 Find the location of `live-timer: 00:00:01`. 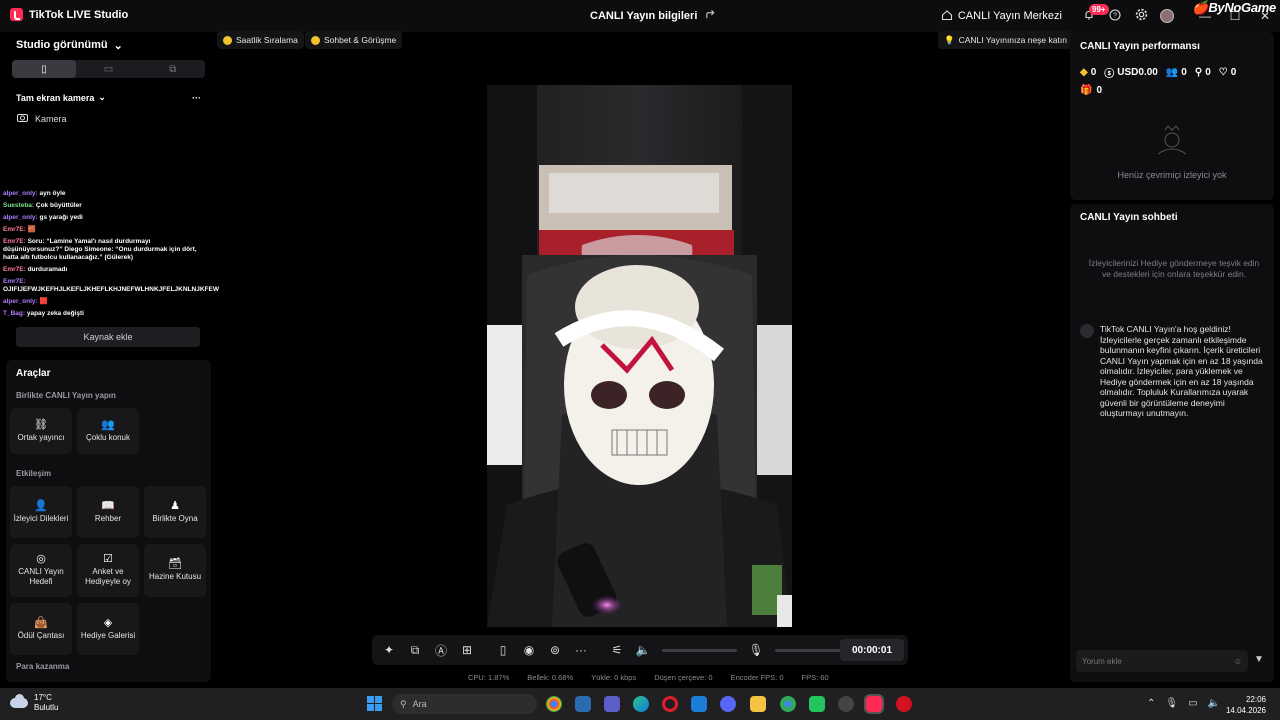

live-timer: 00:00:01 is located at coordinates (872, 650).